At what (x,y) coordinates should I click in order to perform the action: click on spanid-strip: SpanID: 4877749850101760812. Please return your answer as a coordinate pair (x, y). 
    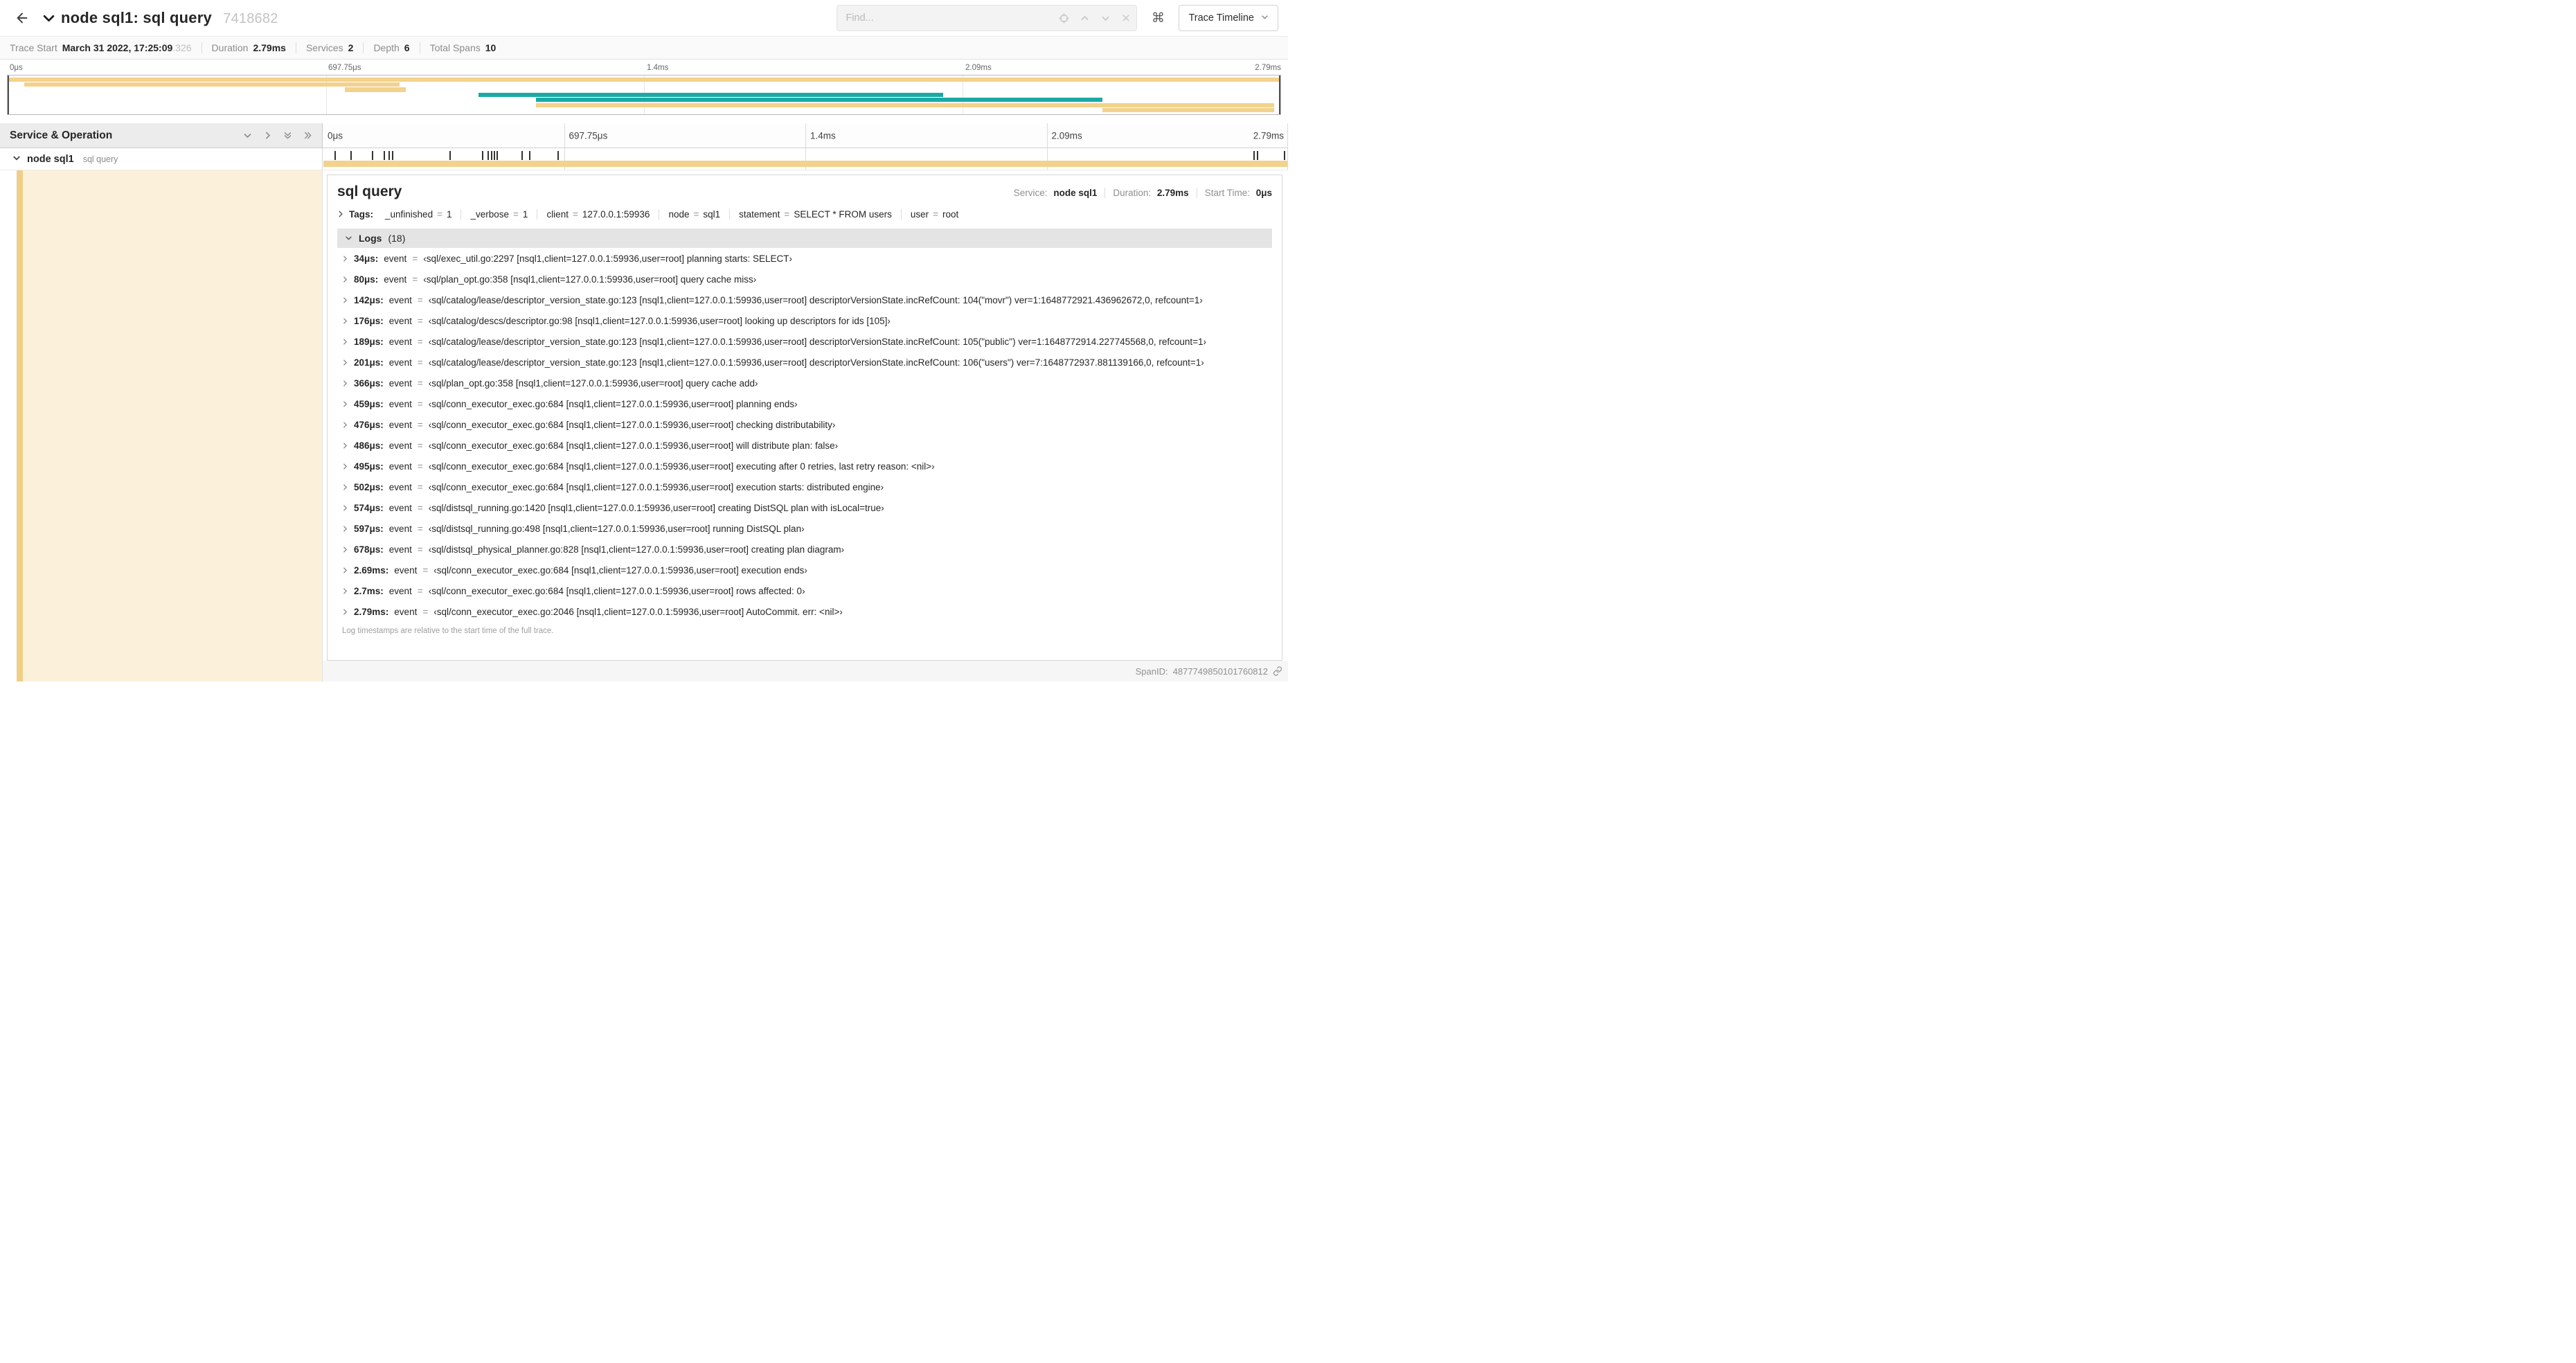
    Looking at the image, I should click on (806, 672).